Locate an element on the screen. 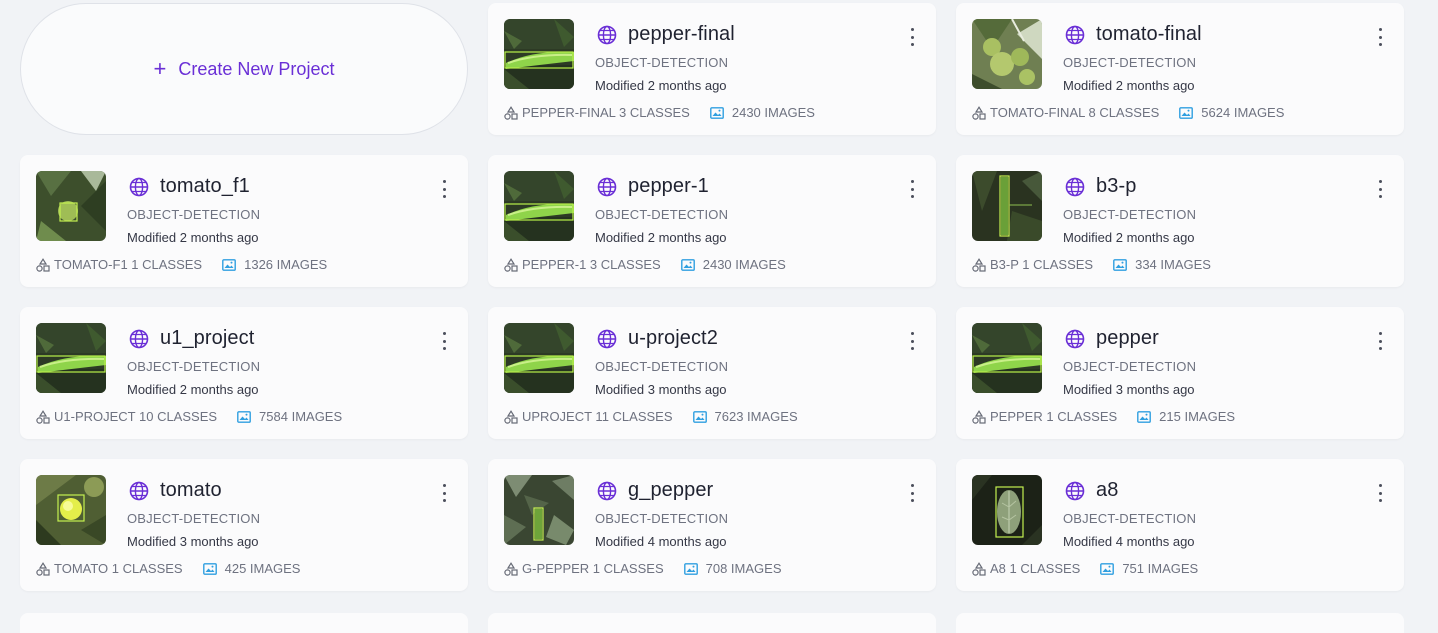 The image size is (1438, 633). project-name: pepper-final is located at coordinates (681, 34).